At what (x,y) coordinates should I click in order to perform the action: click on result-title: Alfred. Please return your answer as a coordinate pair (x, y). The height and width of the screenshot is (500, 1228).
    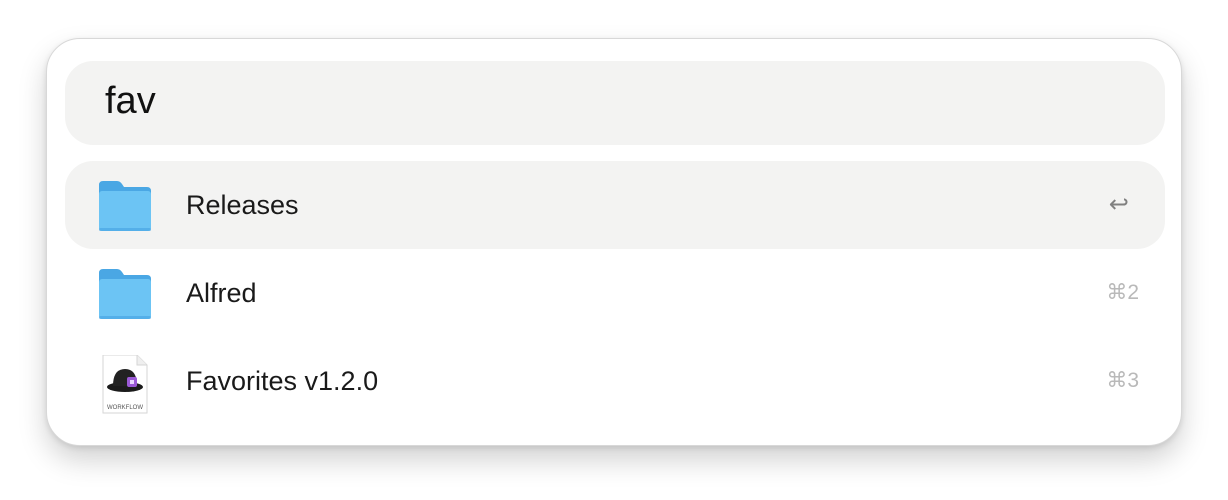
    Looking at the image, I should click on (221, 293).